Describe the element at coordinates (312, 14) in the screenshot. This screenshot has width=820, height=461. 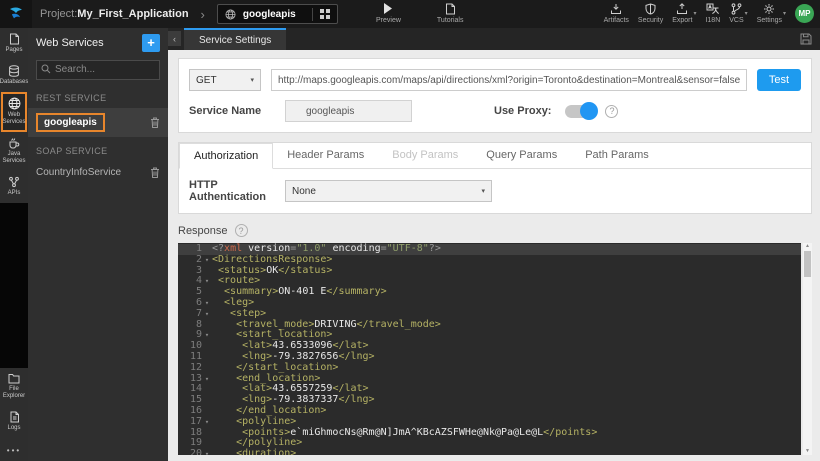
I see `divider` at that location.